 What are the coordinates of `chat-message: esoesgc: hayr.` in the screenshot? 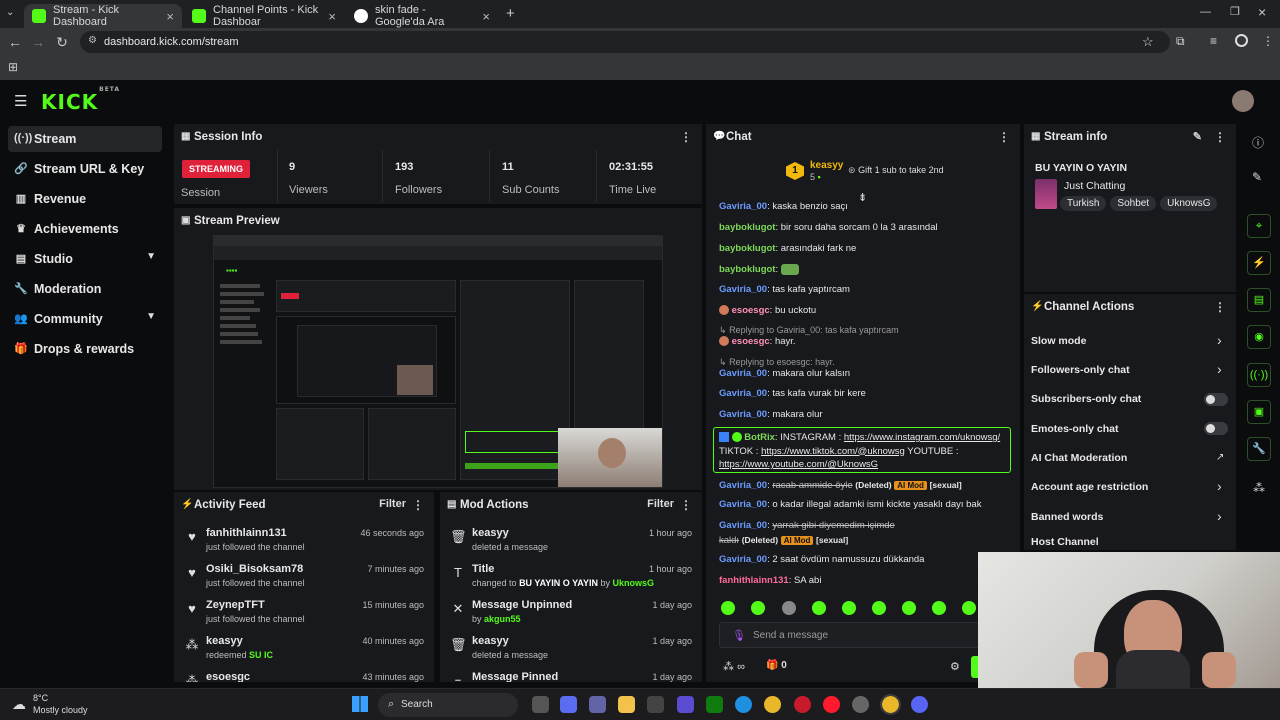 It's located at (757, 342).